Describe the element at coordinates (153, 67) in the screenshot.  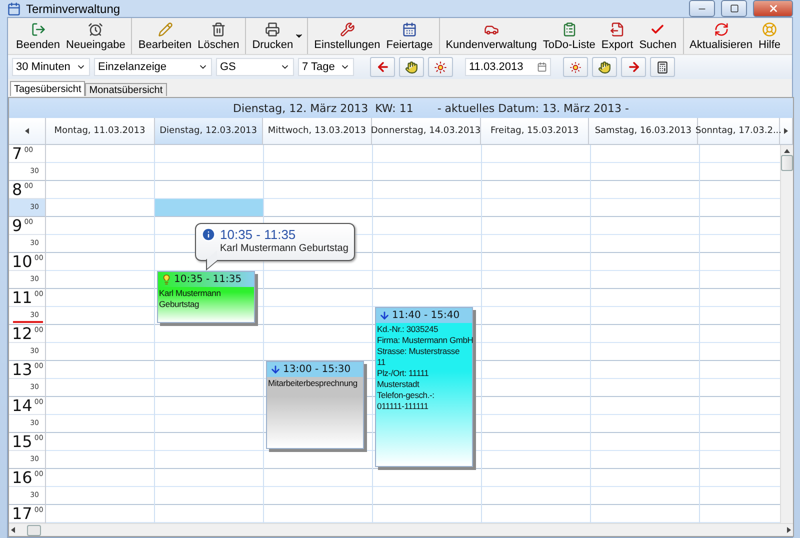
I see `dropdown-field: Einzelanzeige` at that location.